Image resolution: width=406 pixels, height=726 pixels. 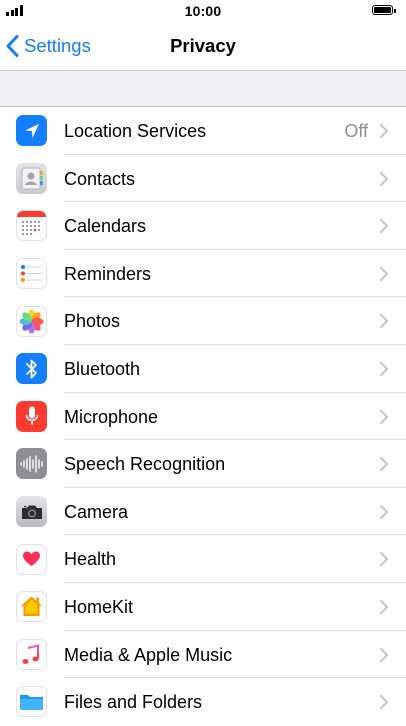 I want to click on speech-waveform-icon, so click(x=31, y=464).